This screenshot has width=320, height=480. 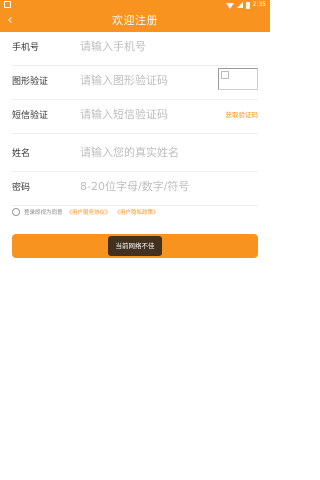 I want to click on password-input, so click(x=145, y=186).